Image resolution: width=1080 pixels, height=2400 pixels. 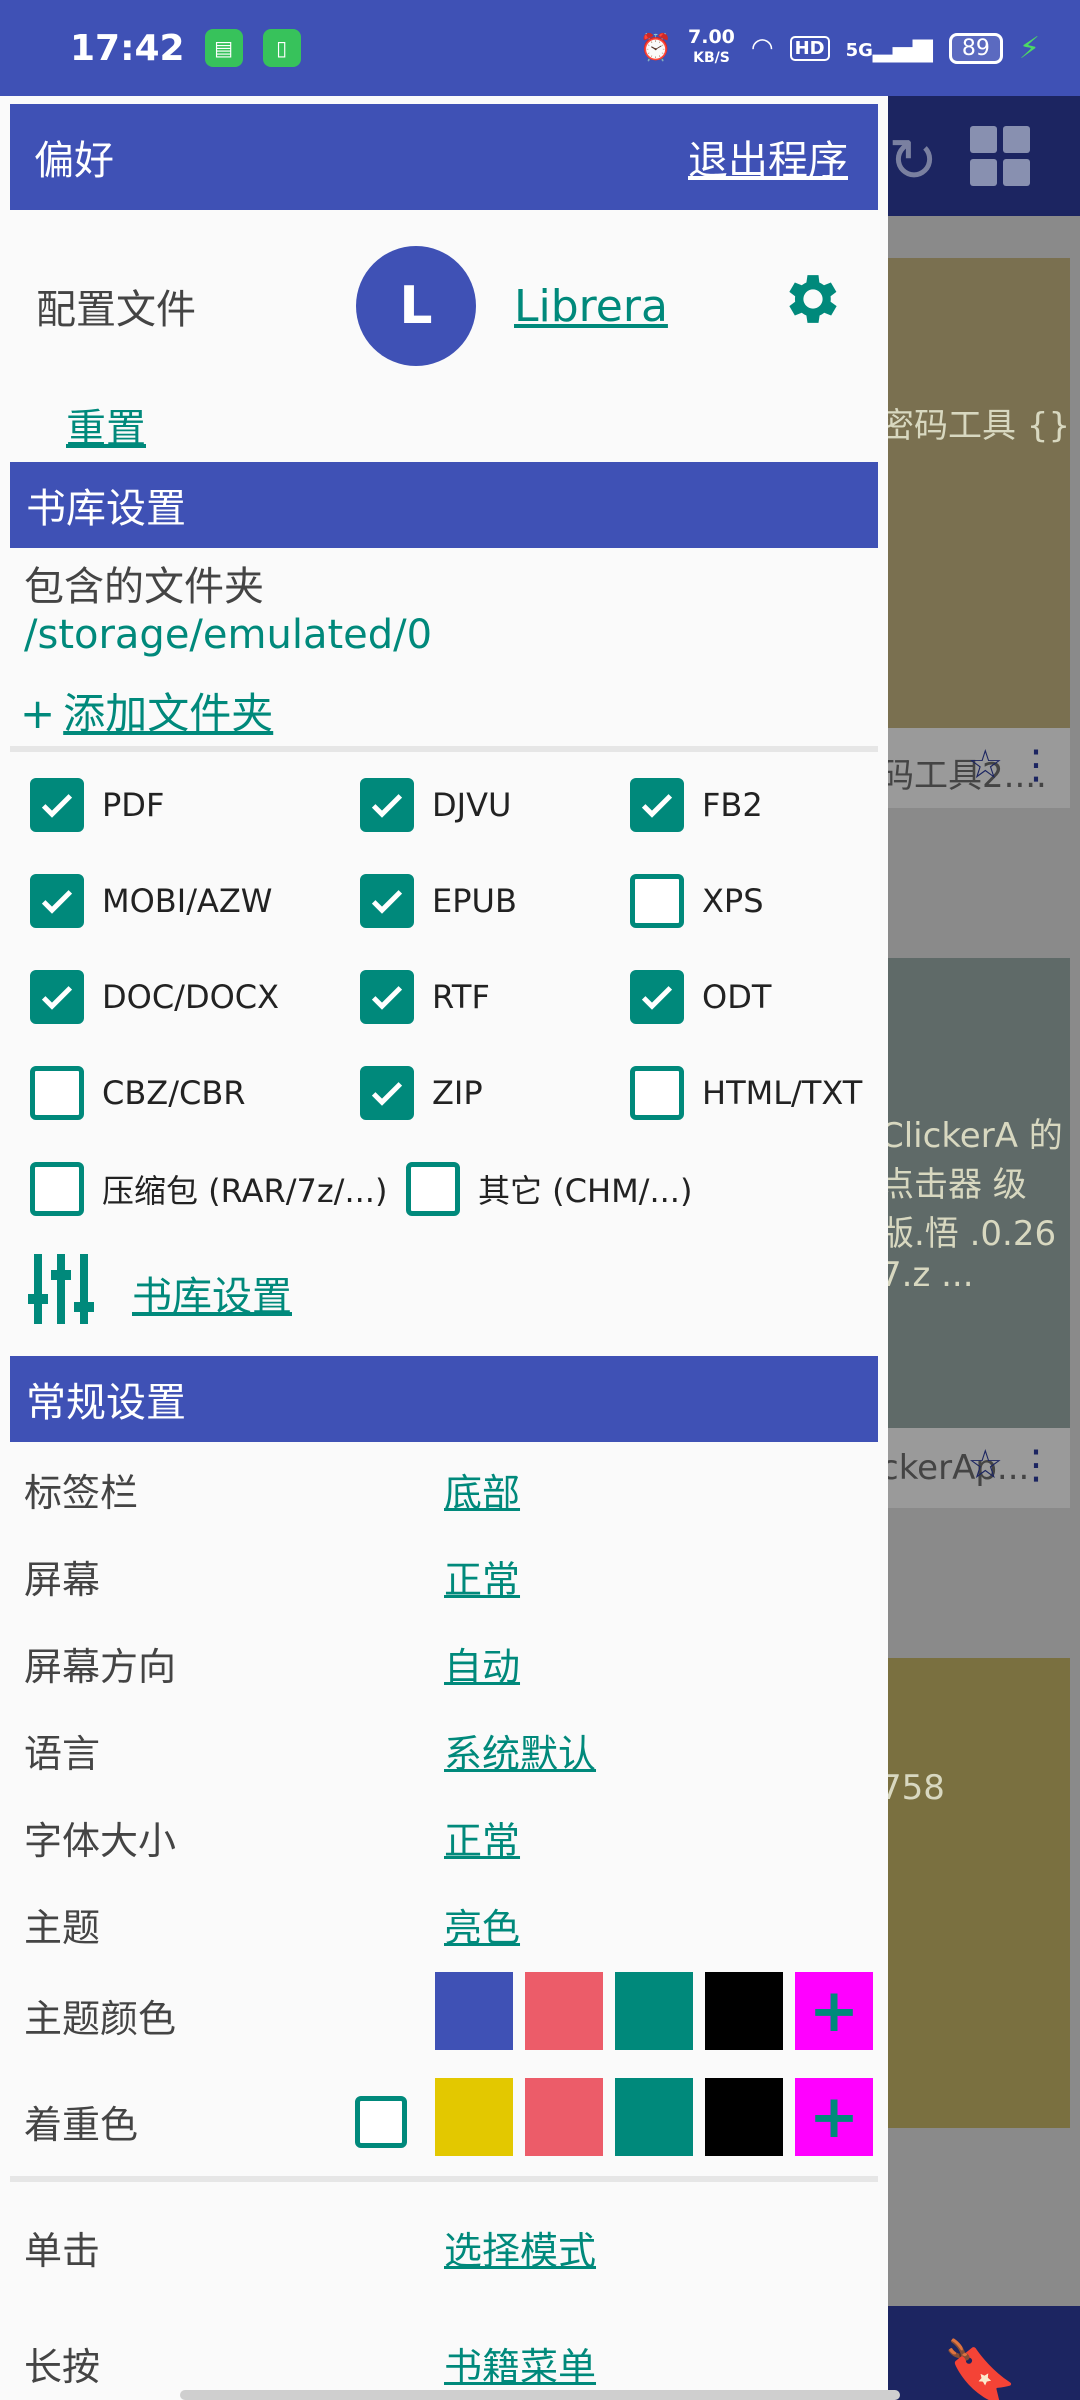 What do you see at coordinates (985, 1465) in the screenshot?
I see `star-icon: ☆` at bounding box center [985, 1465].